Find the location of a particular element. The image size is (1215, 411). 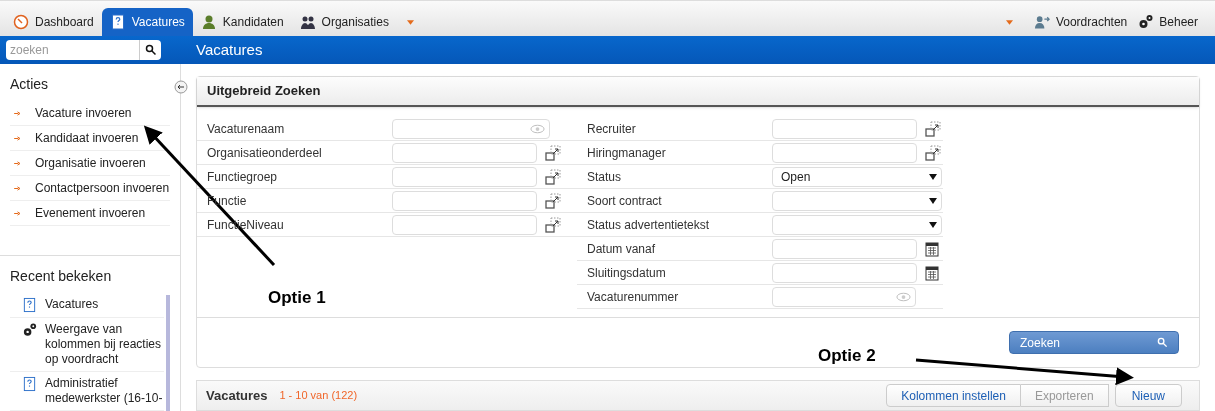

field-label: Vacaturenaam is located at coordinates (246, 128).